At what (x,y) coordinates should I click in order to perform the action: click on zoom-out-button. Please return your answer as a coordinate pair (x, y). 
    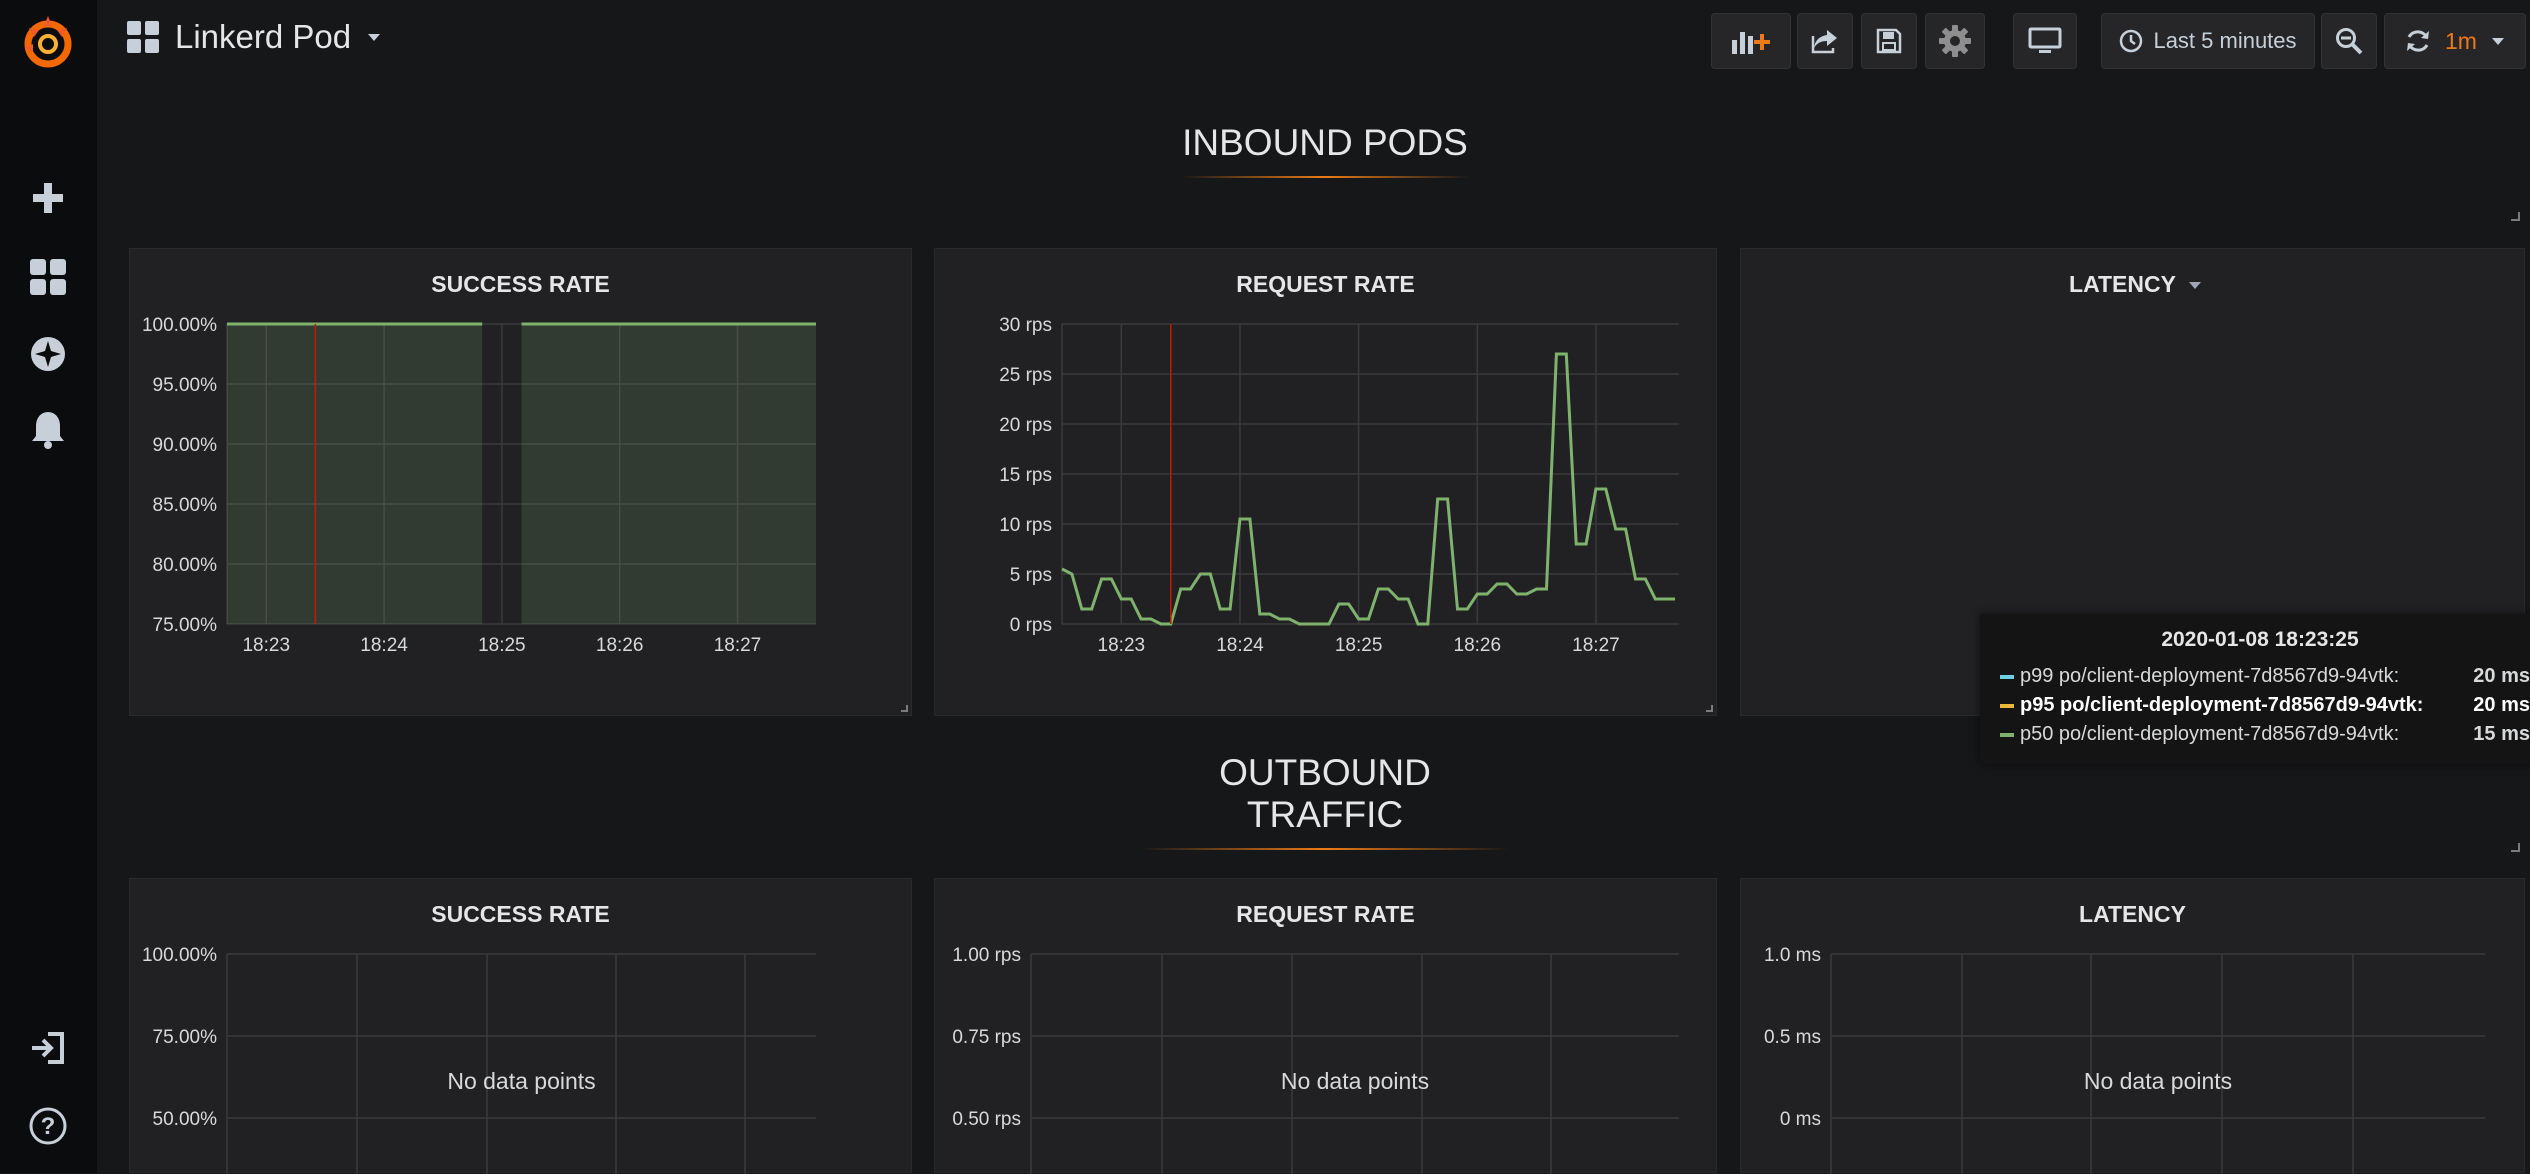
    Looking at the image, I should click on (2349, 41).